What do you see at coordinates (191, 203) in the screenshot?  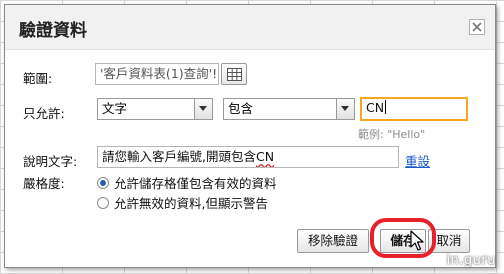 I see `warn-option-label: 允許無效的資料,但顯示警告` at bounding box center [191, 203].